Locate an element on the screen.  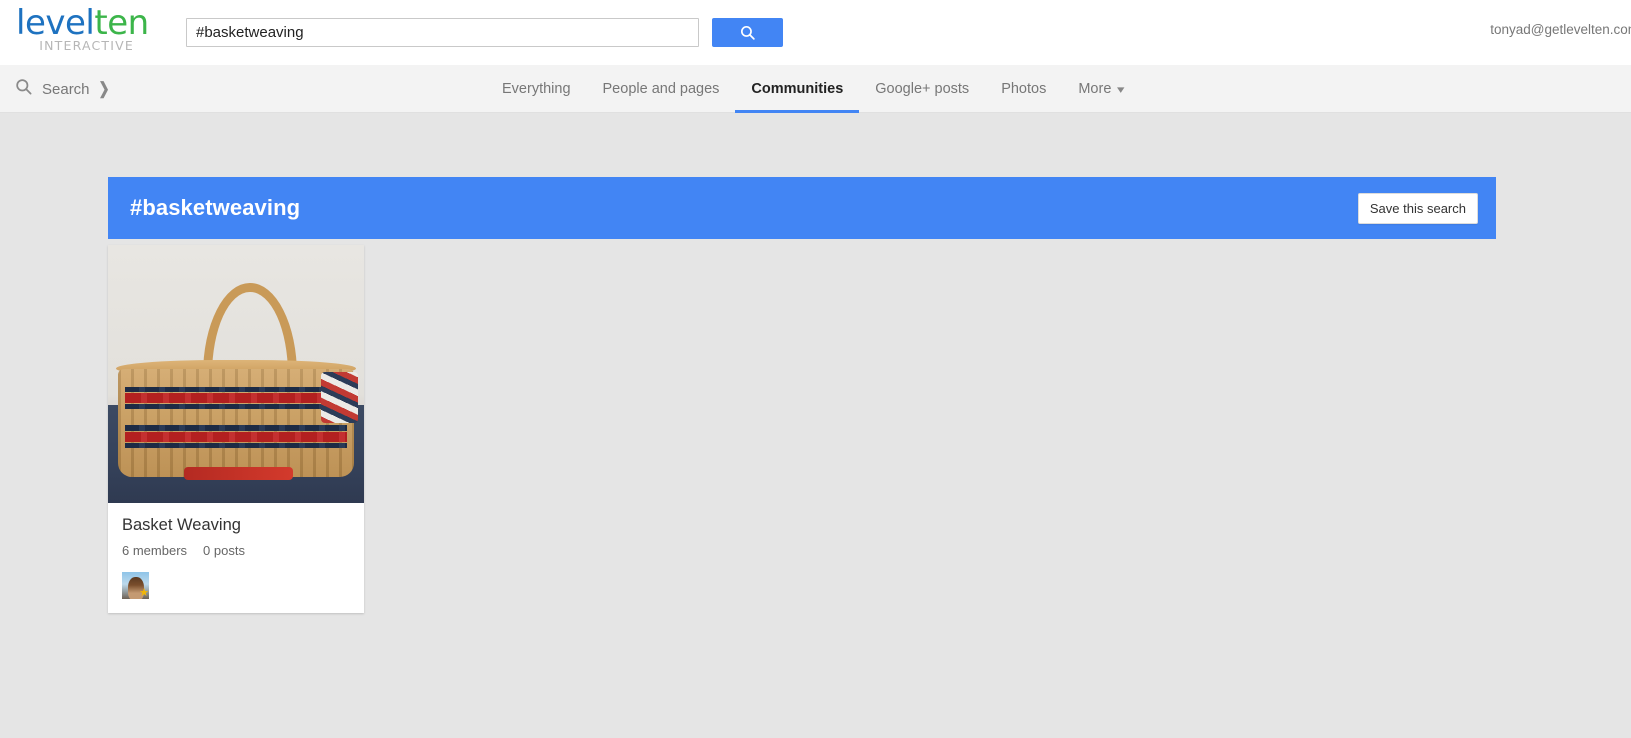
tab-label: More is located at coordinates (1095, 89).